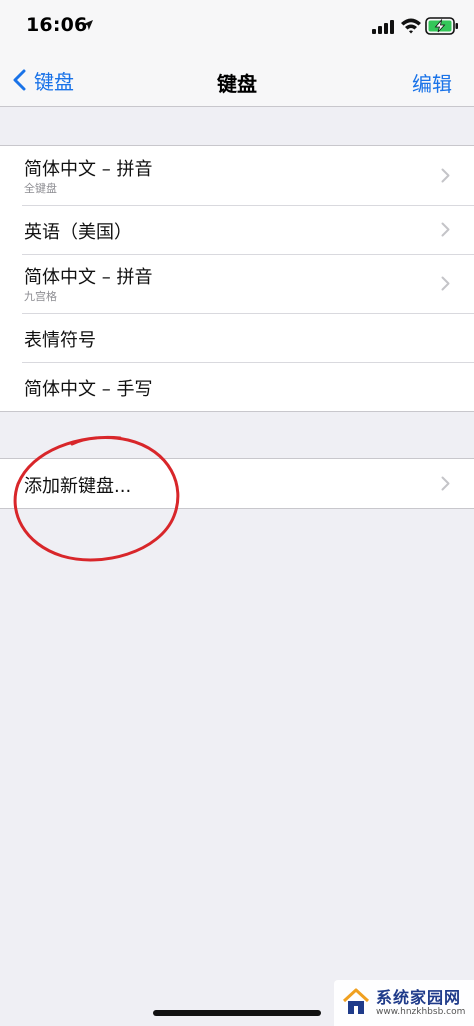 The image size is (474, 1026). Describe the element at coordinates (237, 386) in the screenshot. I see `keyboard-row-handwriting: 简体中文 – 手写` at that location.